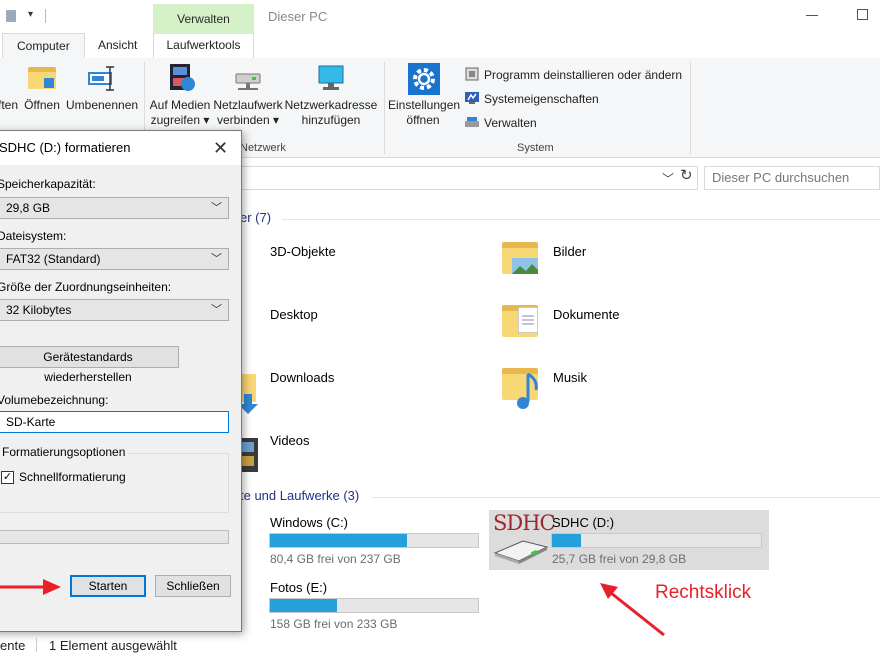 Image resolution: width=880 pixels, height=660 pixels. I want to click on status-bar: ente 1 Element ausgewählt, so click(440, 648).